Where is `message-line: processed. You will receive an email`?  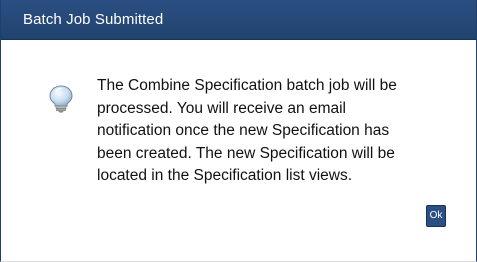 message-line: processed. You will receive an email is located at coordinates (221, 108).